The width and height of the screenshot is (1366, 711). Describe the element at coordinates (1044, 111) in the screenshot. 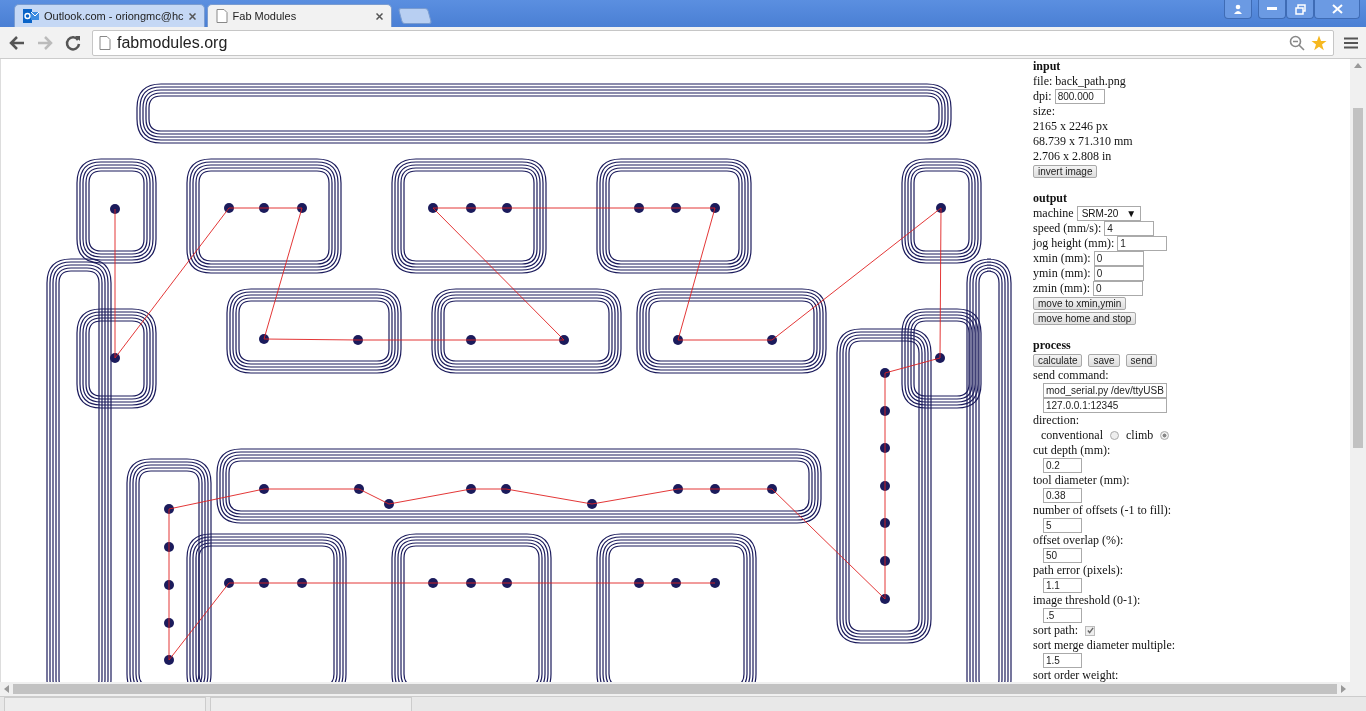

I see `panel-text: size:` at that location.